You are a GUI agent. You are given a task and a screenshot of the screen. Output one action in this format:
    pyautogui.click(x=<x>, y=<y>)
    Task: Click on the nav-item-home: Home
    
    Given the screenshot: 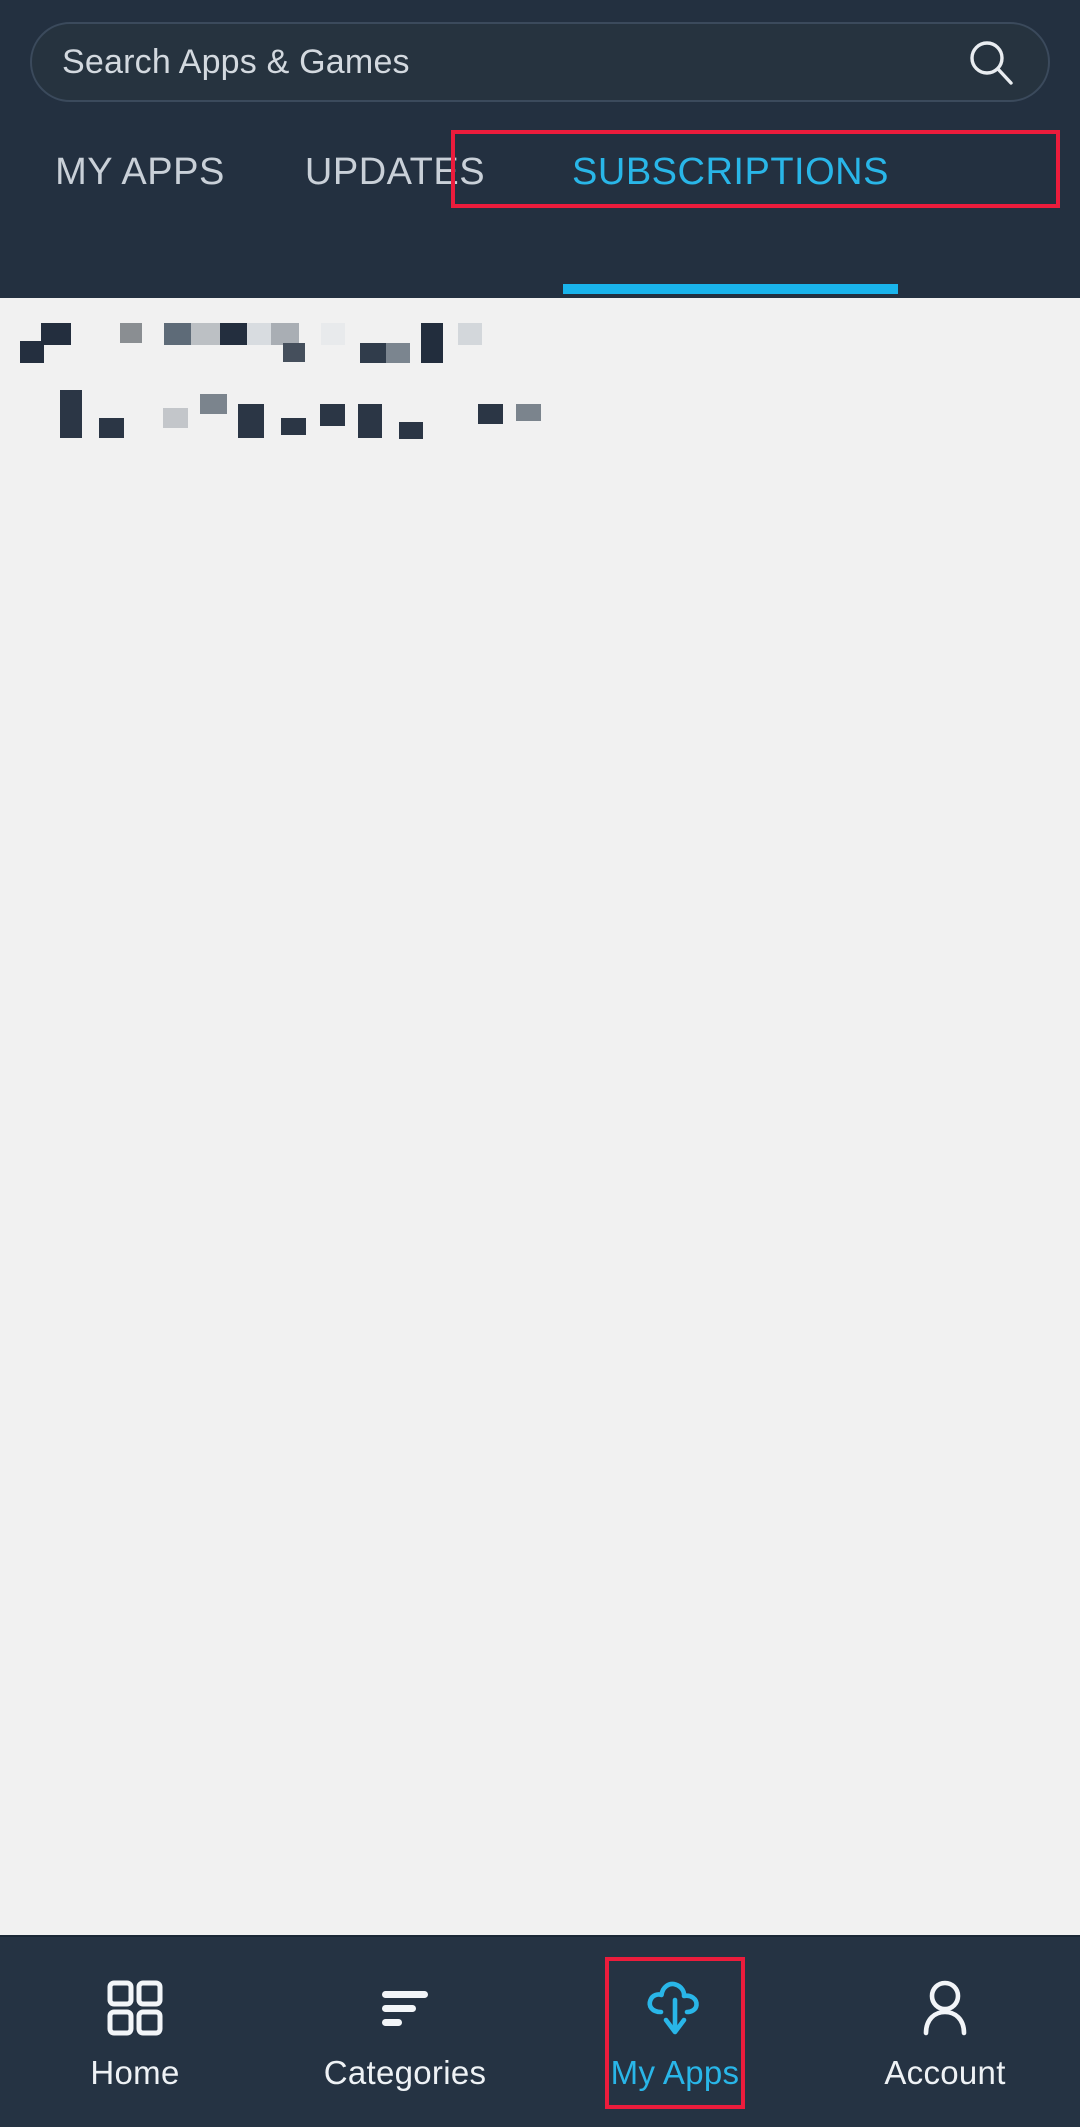 What is the action you would take?
    pyautogui.click(x=135, y=2032)
    